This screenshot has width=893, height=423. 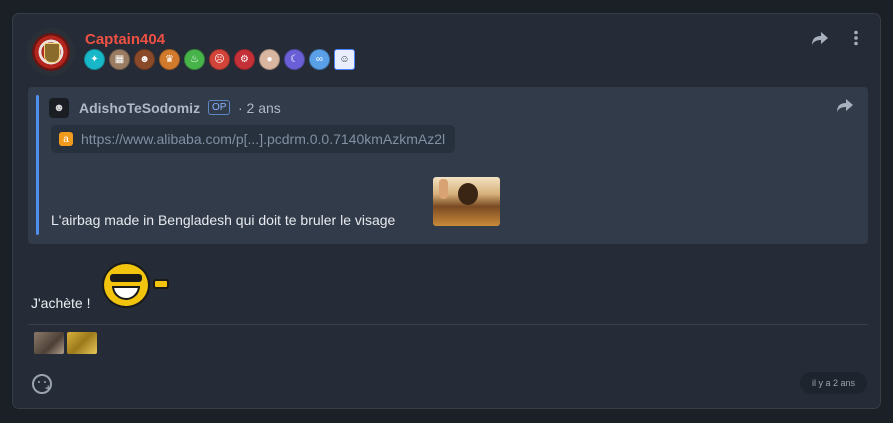 What do you see at coordinates (219, 107) in the screenshot?
I see `op-badge: OP` at bounding box center [219, 107].